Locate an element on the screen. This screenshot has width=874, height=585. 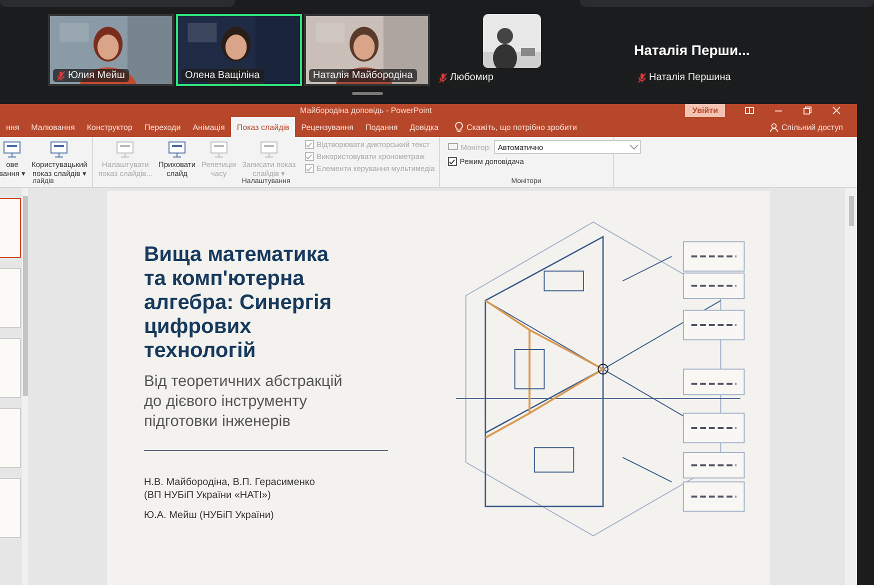
restore-icon is located at coordinates (807, 110).